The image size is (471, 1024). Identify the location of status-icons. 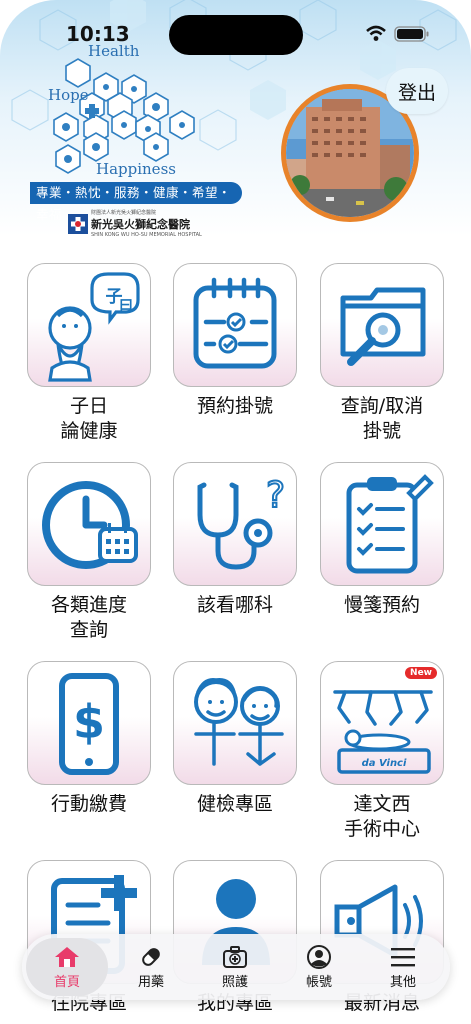
(409, 36).